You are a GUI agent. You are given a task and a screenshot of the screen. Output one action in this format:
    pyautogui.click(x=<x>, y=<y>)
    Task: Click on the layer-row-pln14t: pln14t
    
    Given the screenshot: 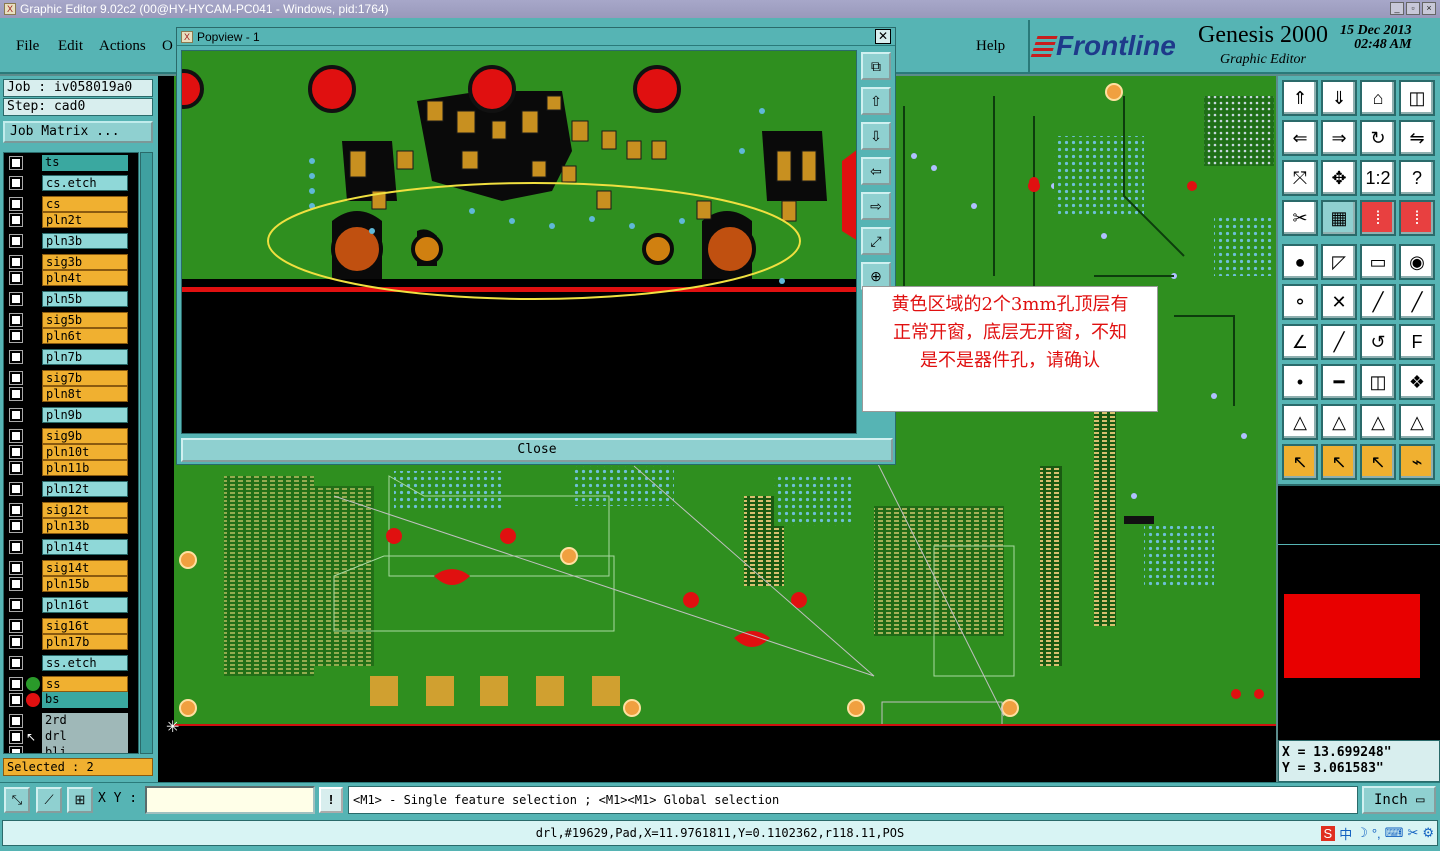 What is the action you would take?
    pyautogui.click(x=71, y=547)
    